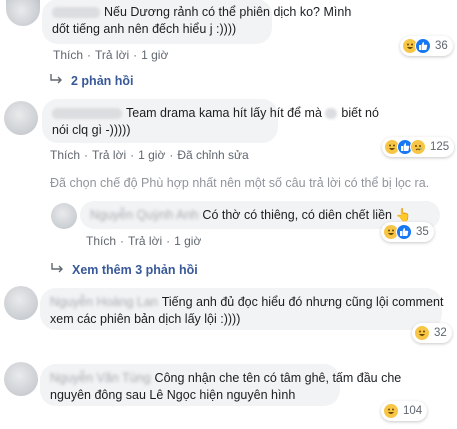  I want to click on reply-text: Có thờ có thiêng, có diên chết liền, so click(297, 215).